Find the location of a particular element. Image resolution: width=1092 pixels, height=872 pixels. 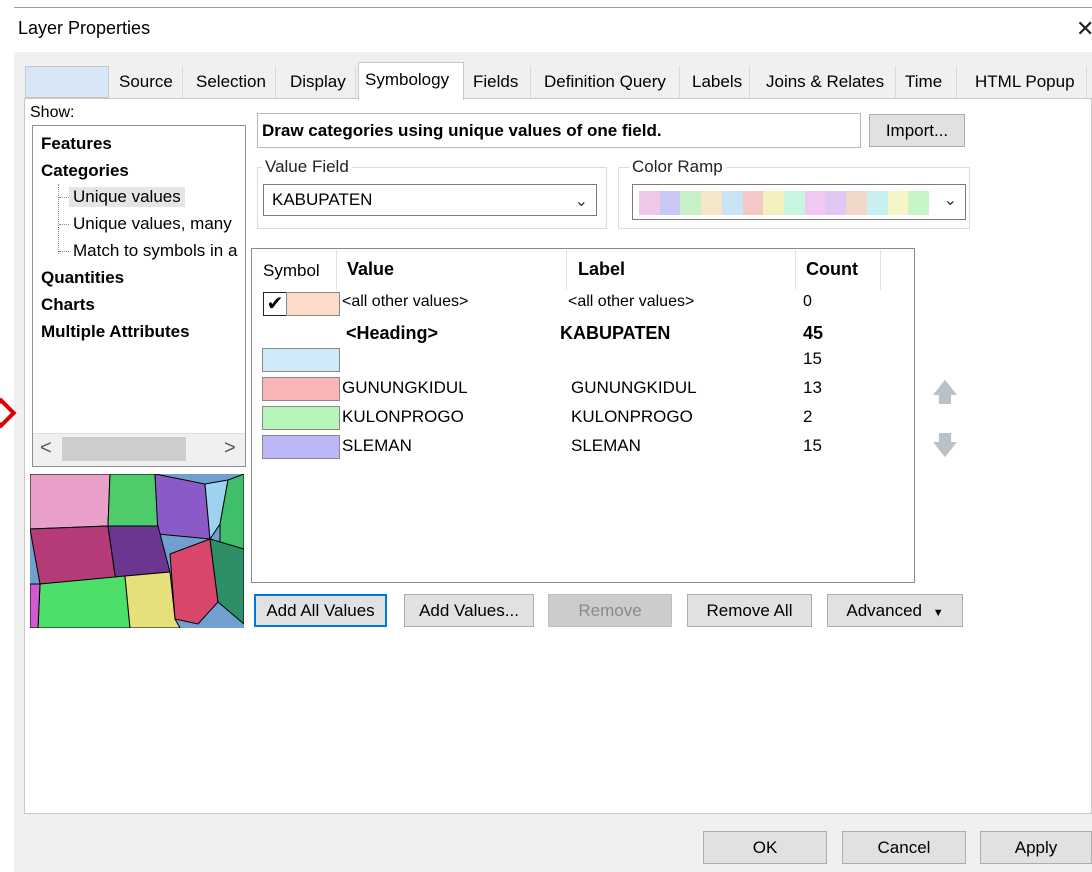

tab-joins-relates: Joins & Relates is located at coordinates (828, 82).